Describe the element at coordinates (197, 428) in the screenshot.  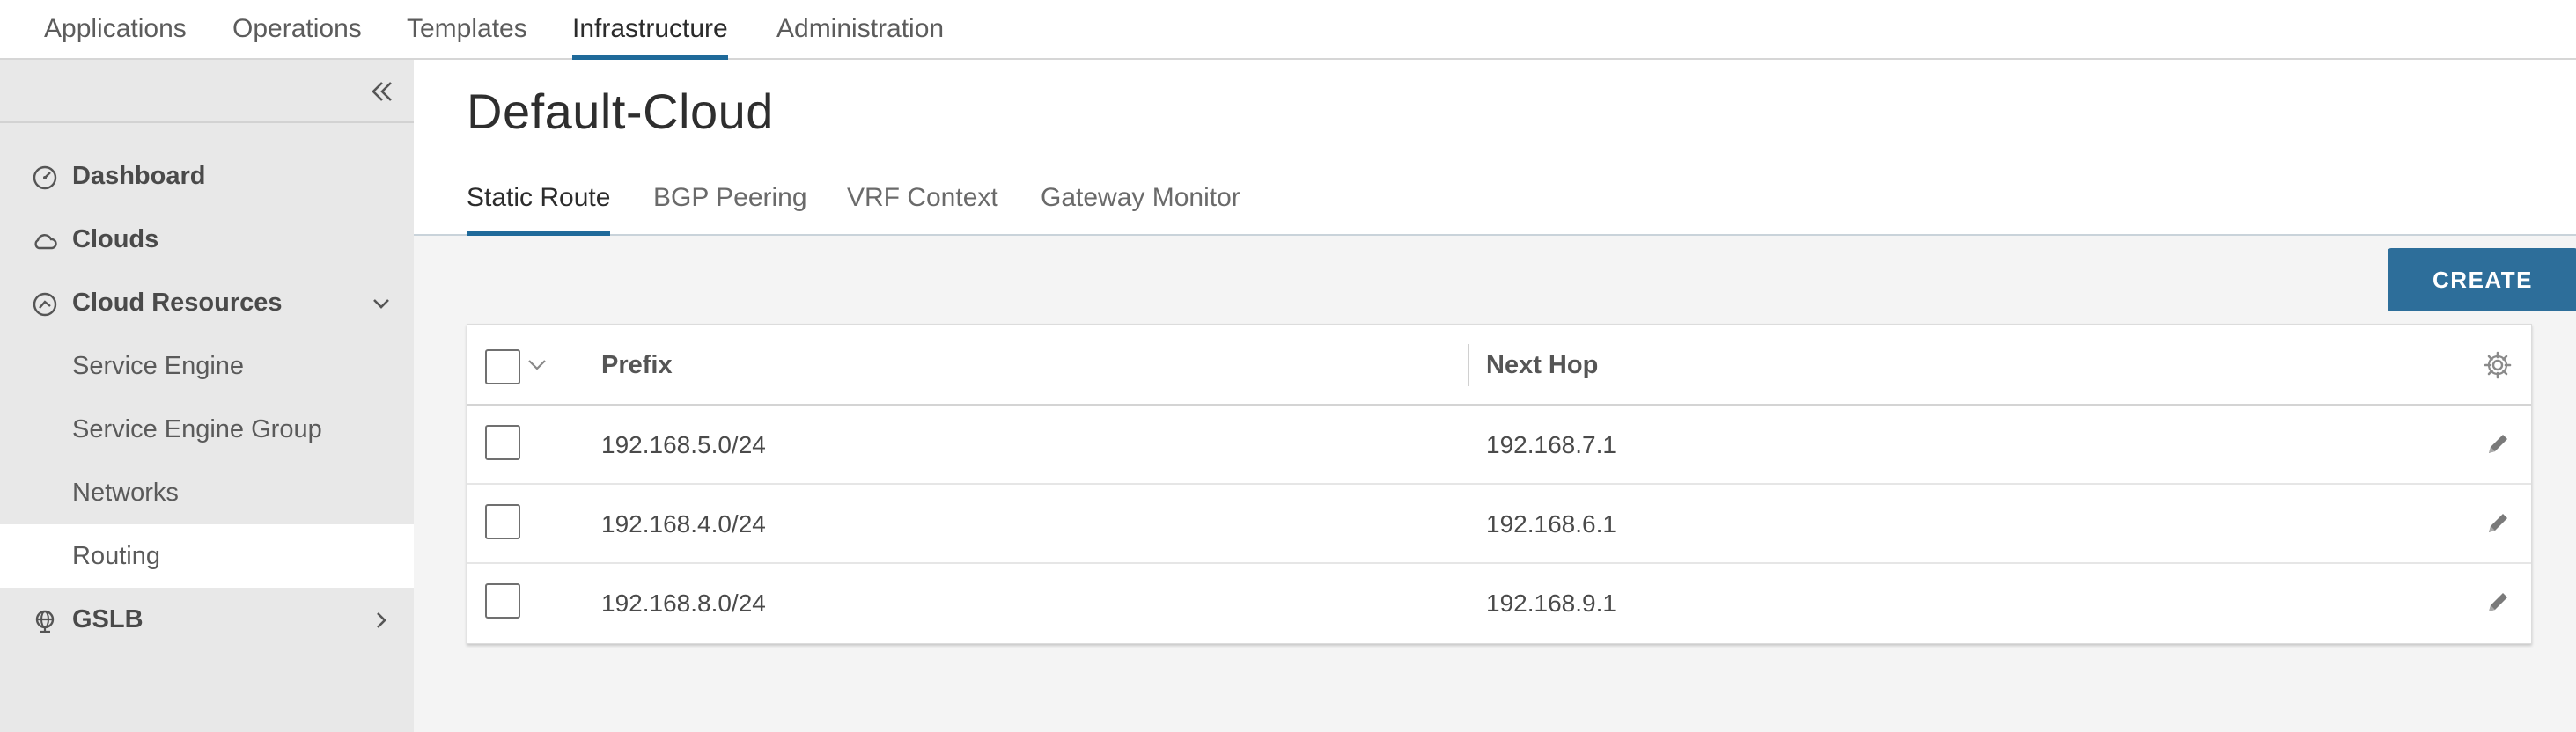
I see `sidebar-item-label: Service Engine Group` at that location.